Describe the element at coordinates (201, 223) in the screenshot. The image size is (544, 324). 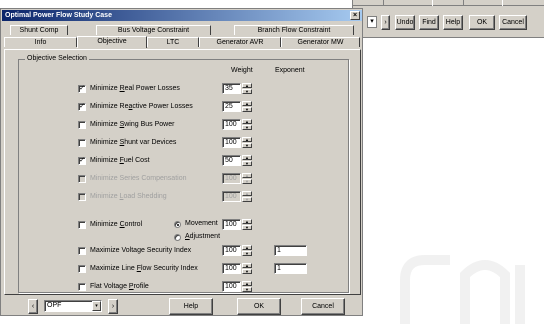
I see `movement-label: Movement` at that location.